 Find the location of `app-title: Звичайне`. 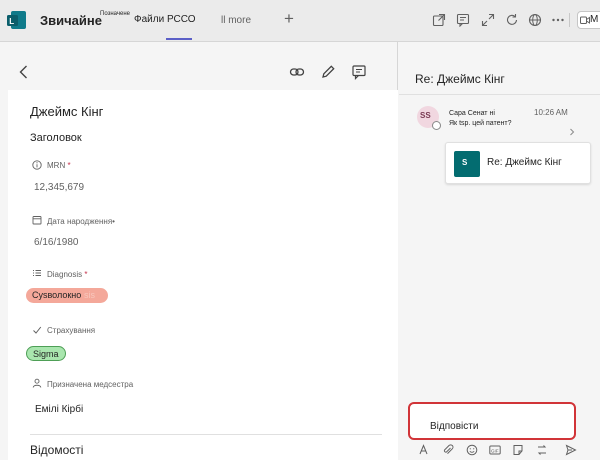

app-title: Звичайне is located at coordinates (71, 20).